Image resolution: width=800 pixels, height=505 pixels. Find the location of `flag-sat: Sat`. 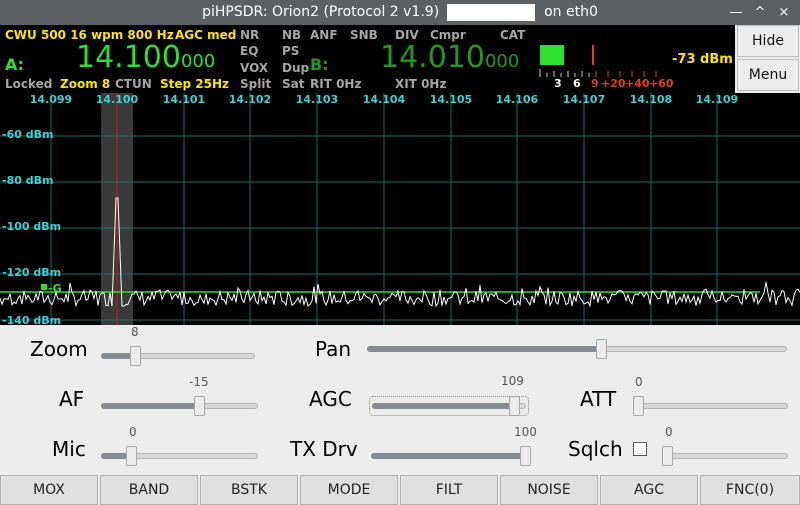

flag-sat: Sat is located at coordinates (293, 84).